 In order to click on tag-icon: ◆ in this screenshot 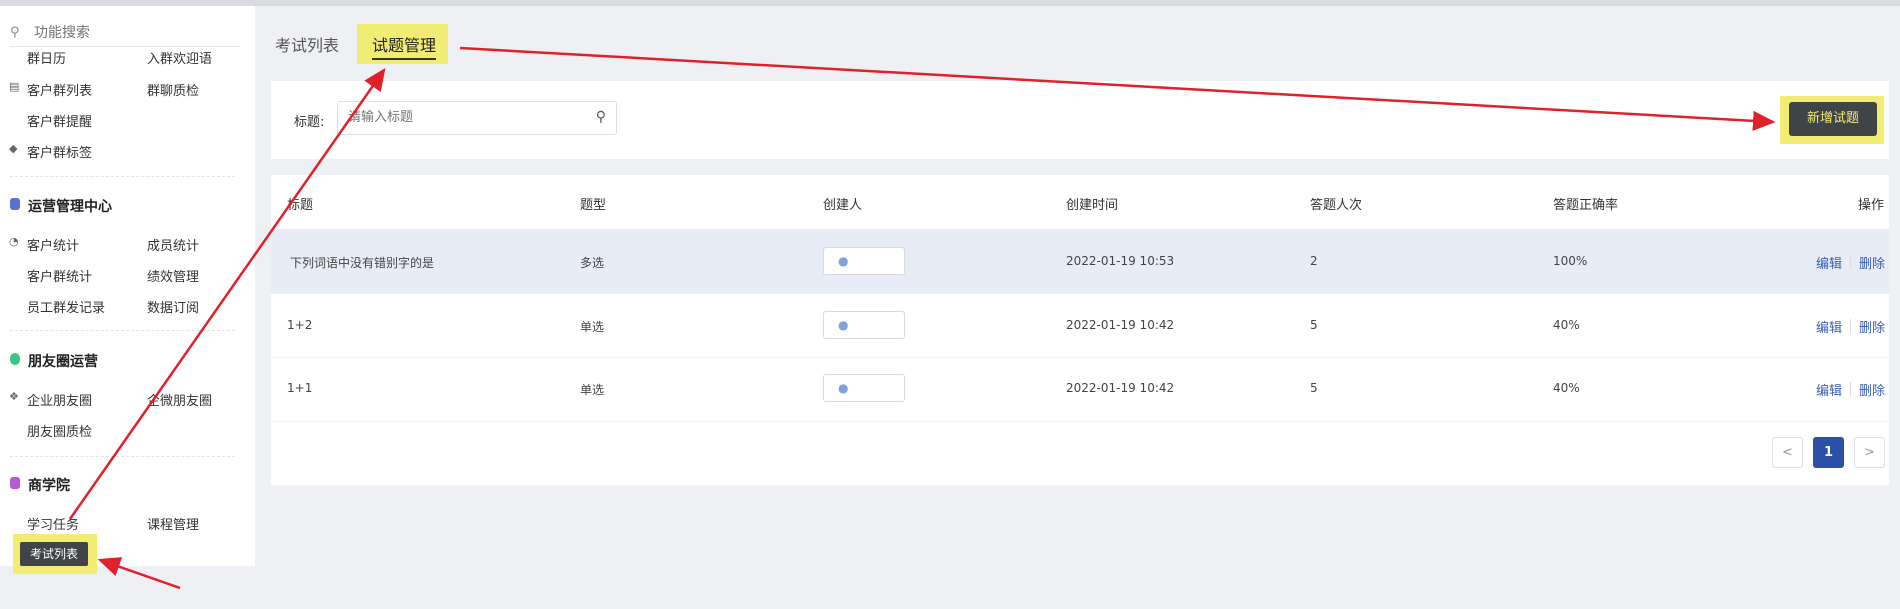, I will do `click(13, 148)`.